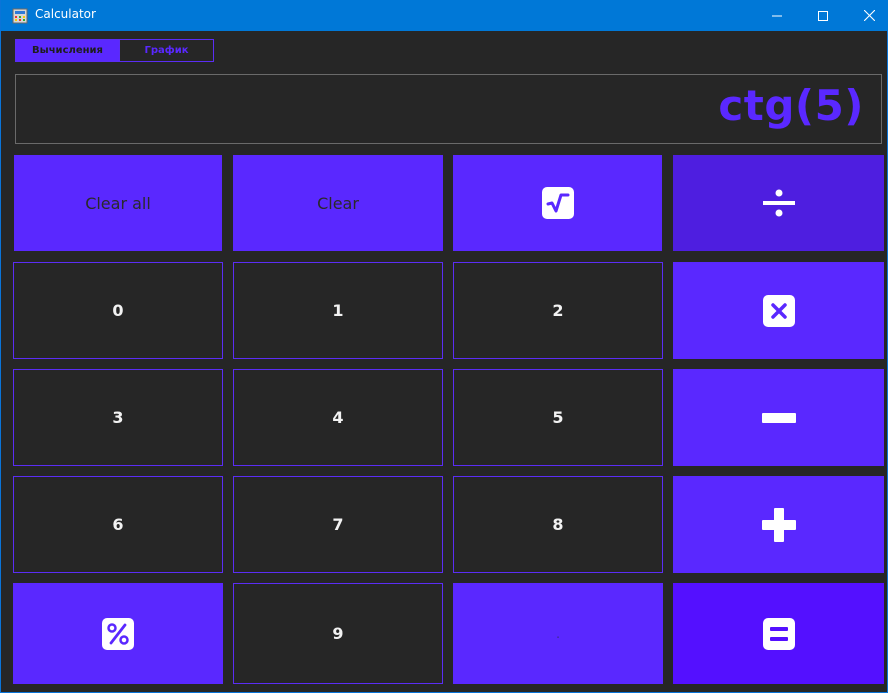 The image size is (888, 693). I want to click on digit-2-button: 2, so click(558, 310).